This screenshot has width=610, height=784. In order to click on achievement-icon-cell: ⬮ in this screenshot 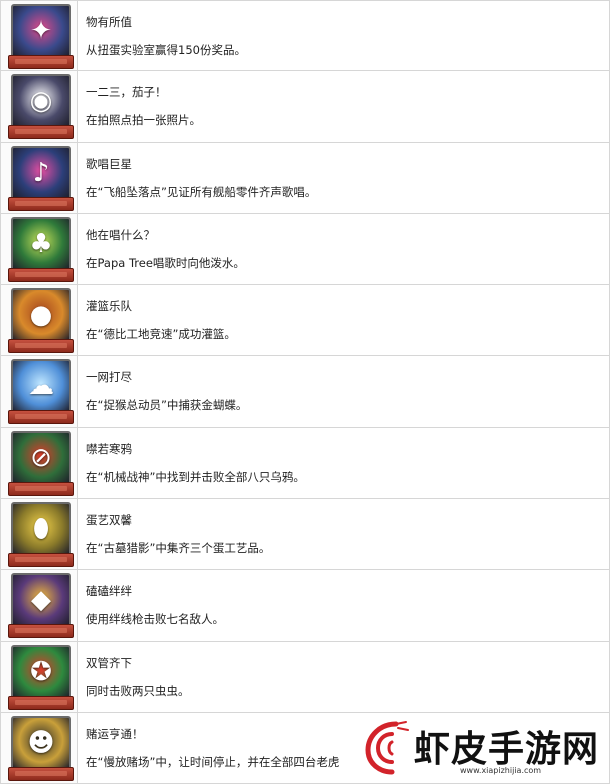, I will do `click(39, 534)`.